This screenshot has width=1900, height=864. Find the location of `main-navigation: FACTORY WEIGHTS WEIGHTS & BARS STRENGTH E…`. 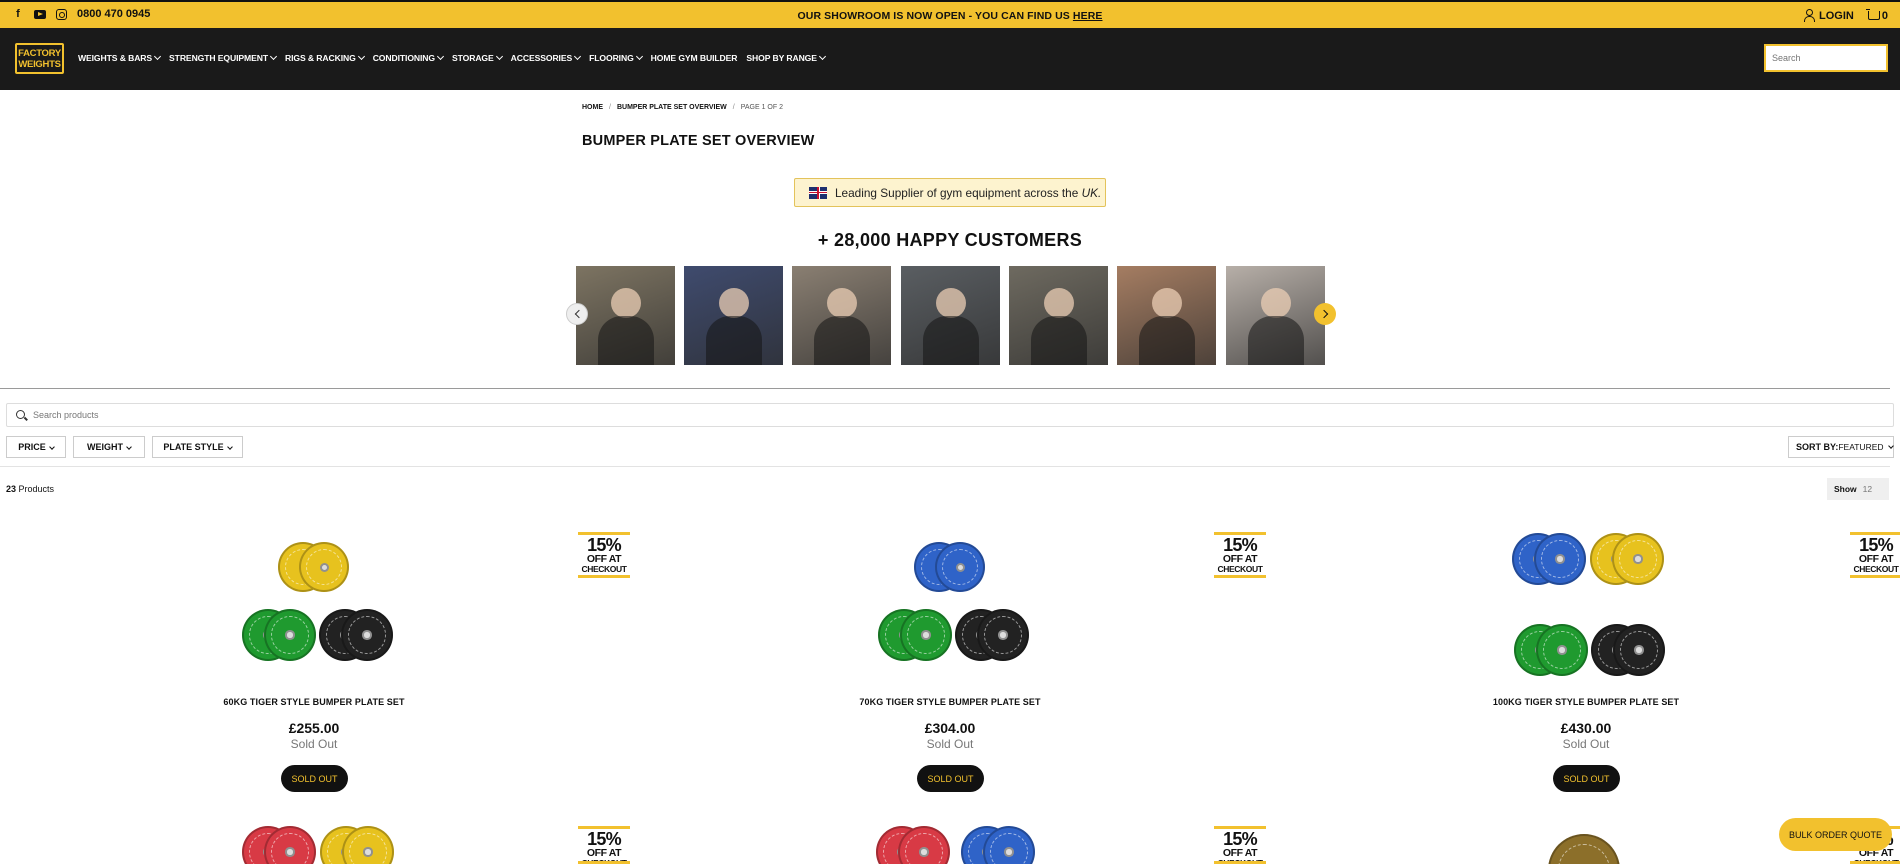

main-navigation: FACTORY WEIGHTS WEIGHTS & BARS STRENGTH E… is located at coordinates (950, 59).